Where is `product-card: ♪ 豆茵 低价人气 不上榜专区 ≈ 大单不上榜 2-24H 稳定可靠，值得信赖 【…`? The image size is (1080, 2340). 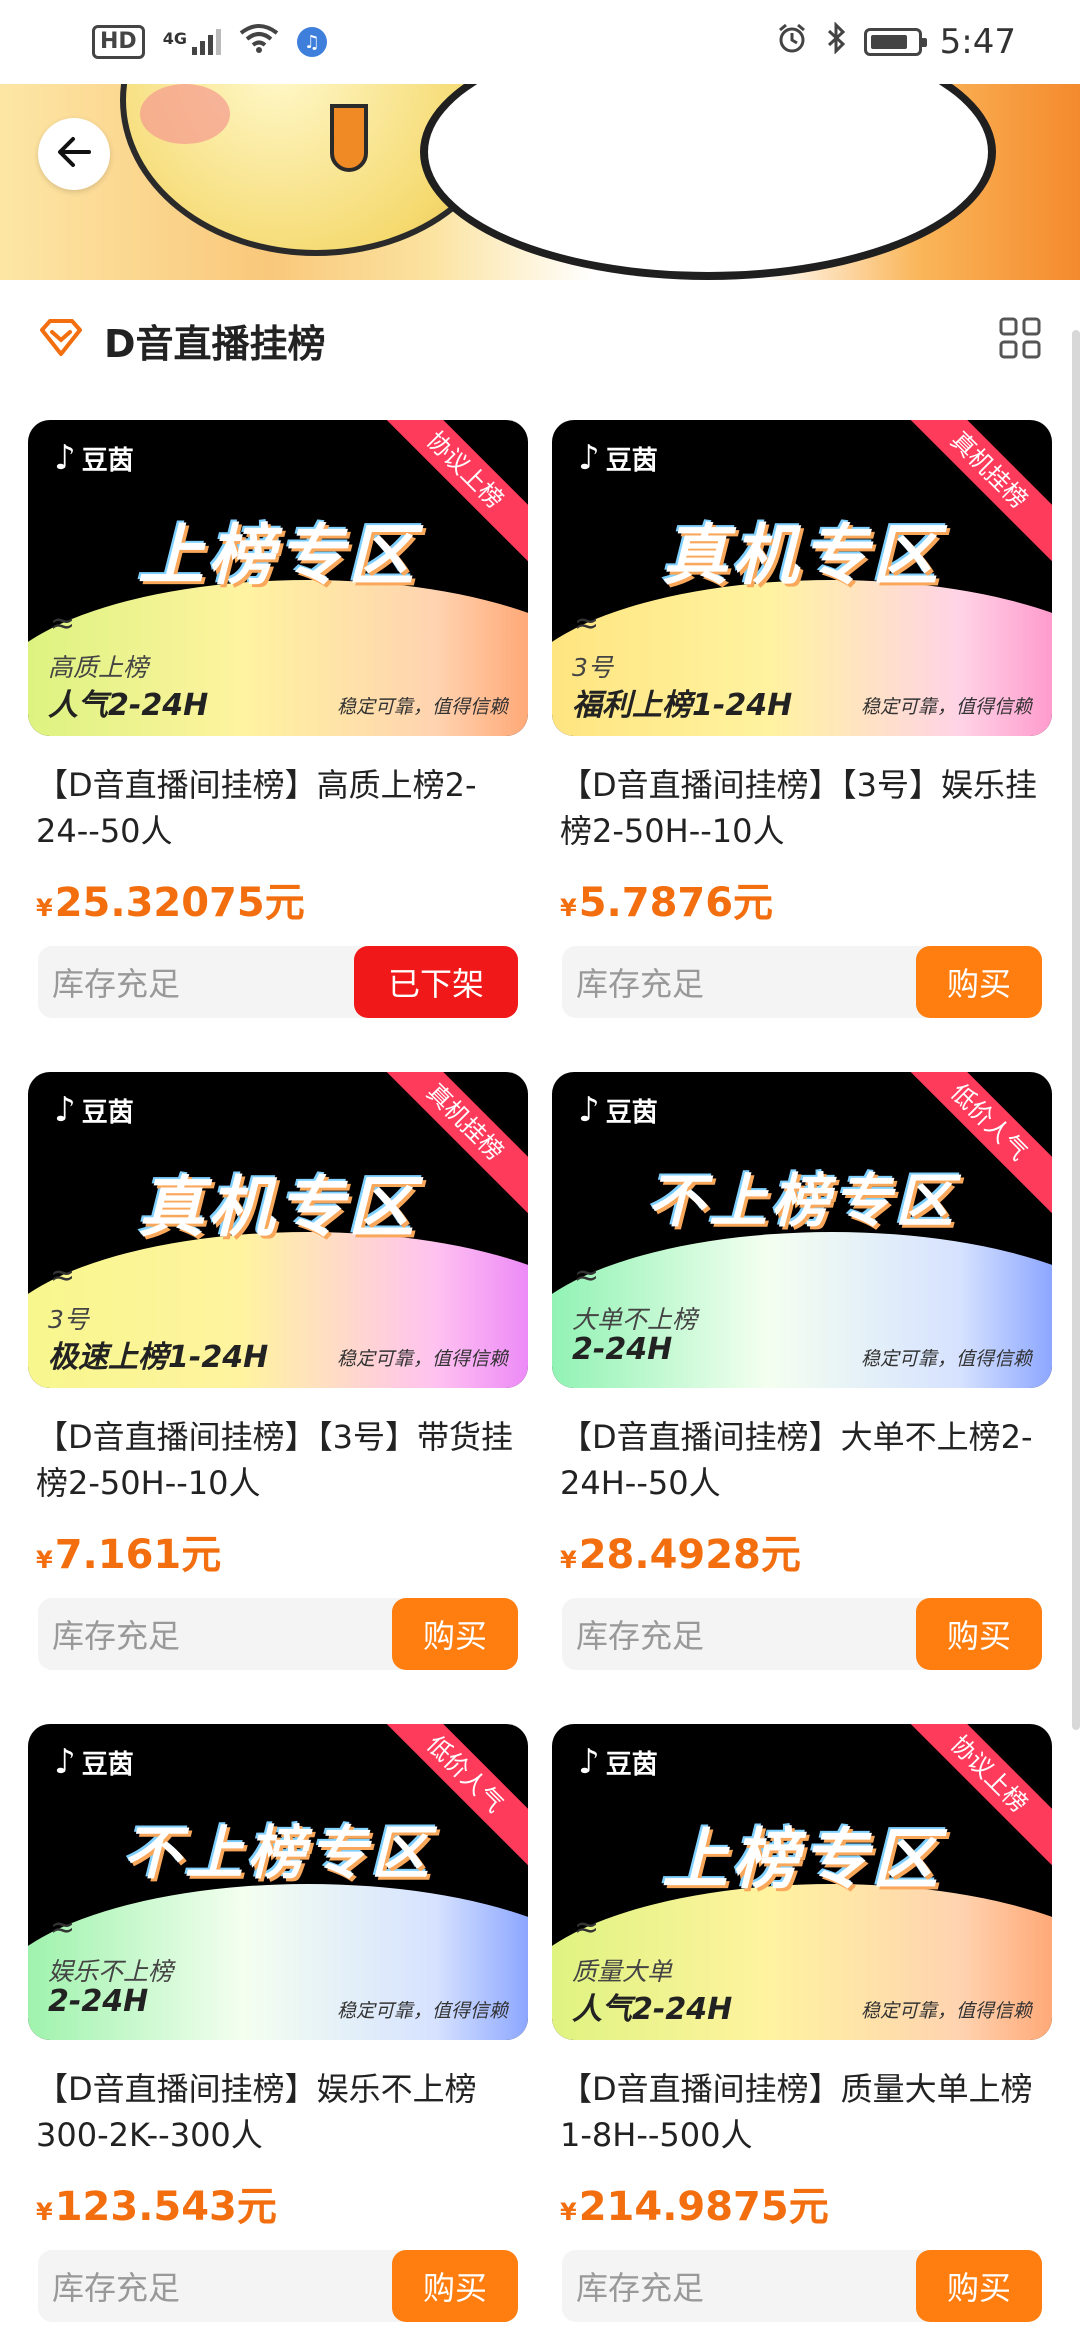 product-card: ♪ 豆茵 低价人气 不上榜专区 ≈ 大单不上榜 2-24H 稳定可靠，值得信赖 【… is located at coordinates (802, 1371).